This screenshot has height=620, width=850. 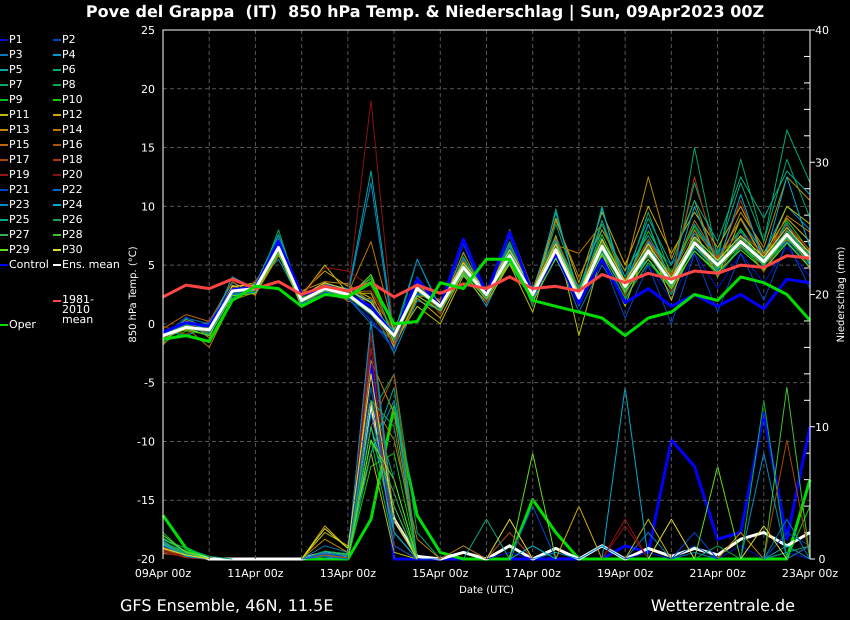 I want to click on axis-title: Date (UTC), so click(x=486, y=589).